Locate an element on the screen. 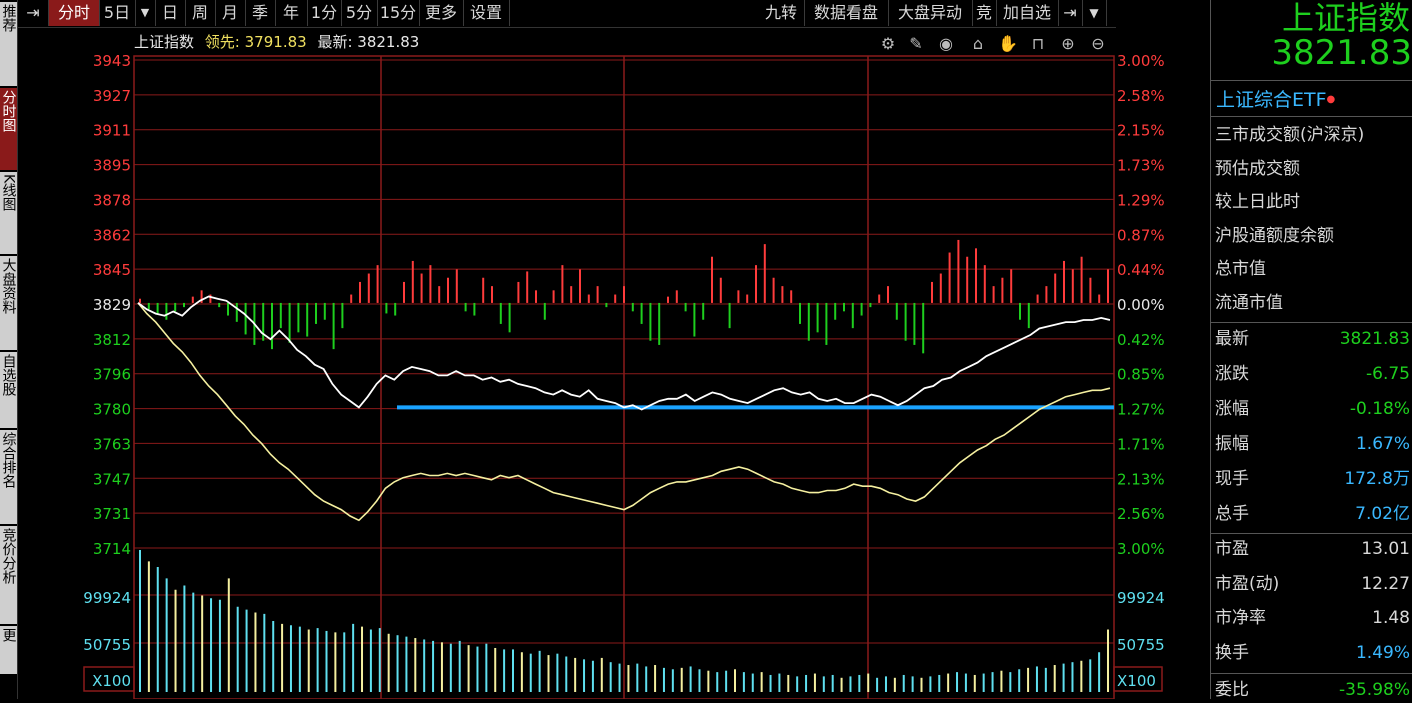 The width and height of the screenshot is (1412, 703). quote-row: 涨跌 -6.75 is located at coordinates (1313, 374).